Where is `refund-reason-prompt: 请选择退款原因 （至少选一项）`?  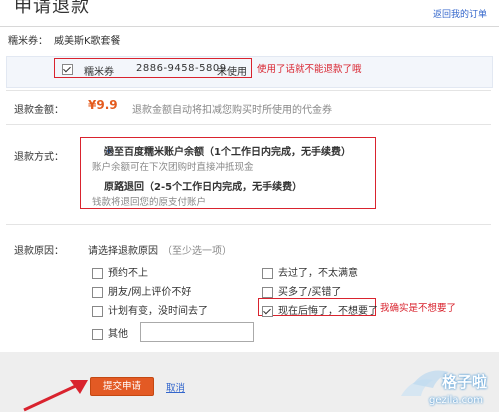 refund-reason-prompt: 请选择退款原因 （至少选一项） is located at coordinates (160, 249).